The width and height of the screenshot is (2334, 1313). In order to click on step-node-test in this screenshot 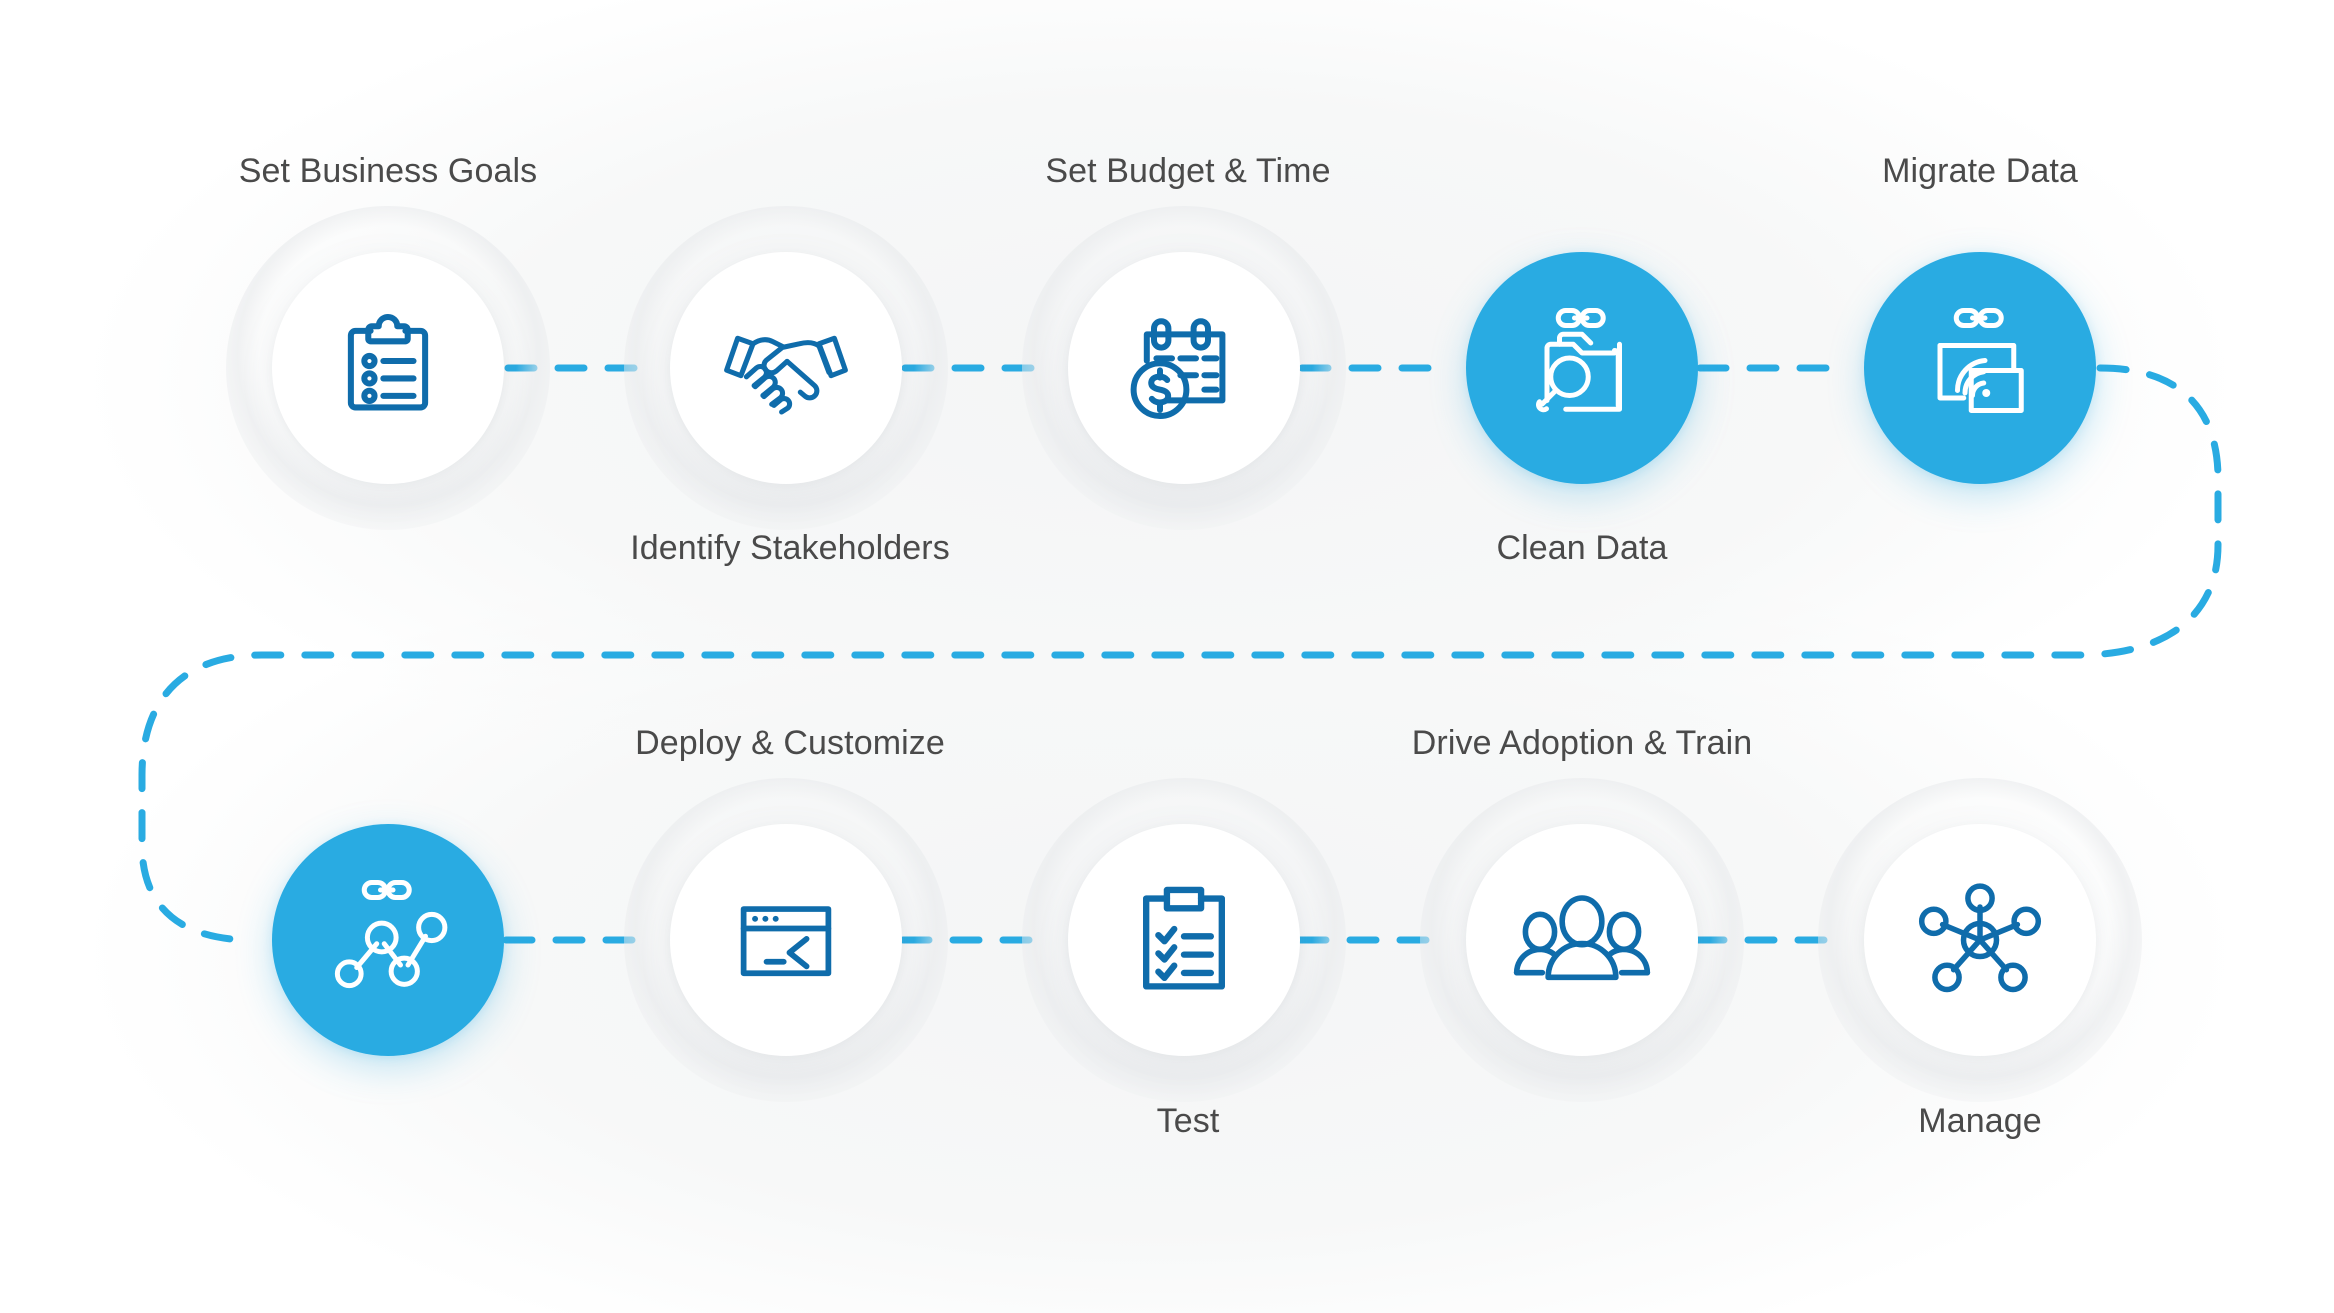, I will do `click(1184, 940)`.